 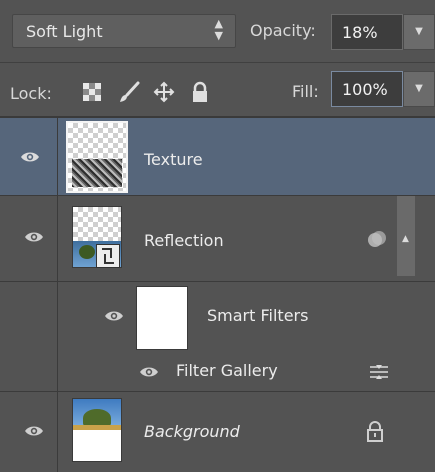 I want to click on filter-options-icon, so click(x=379, y=372).